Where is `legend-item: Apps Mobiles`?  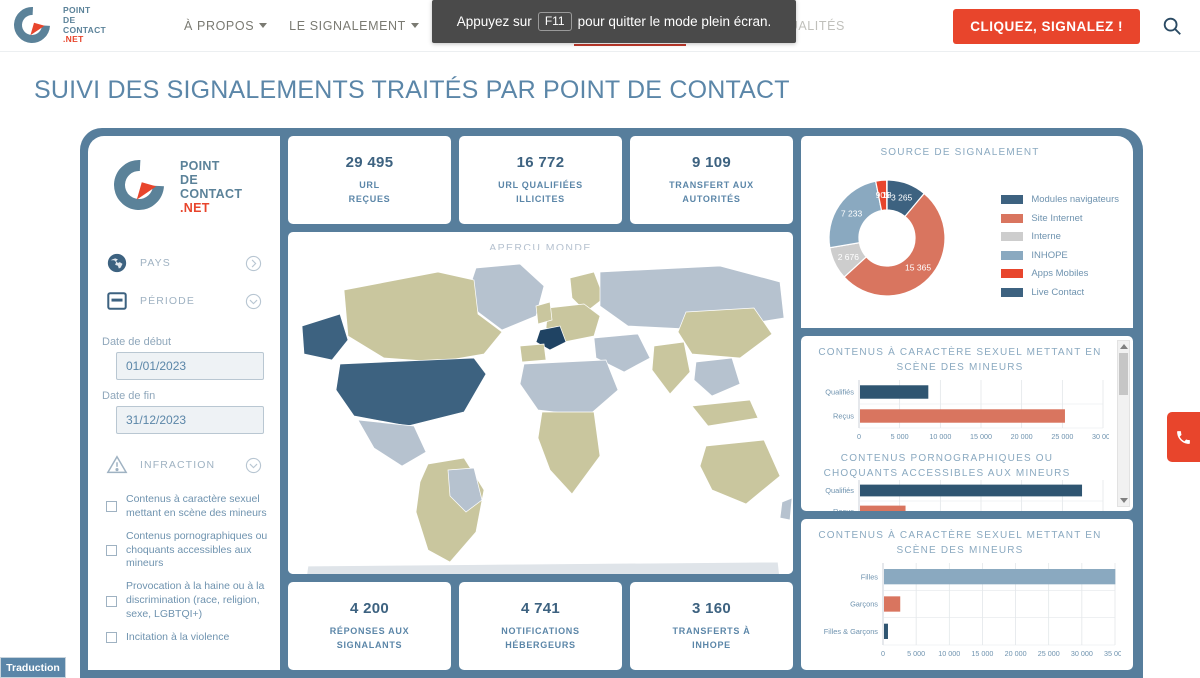 legend-item: Apps Mobiles is located at coordinates (1060, 273).